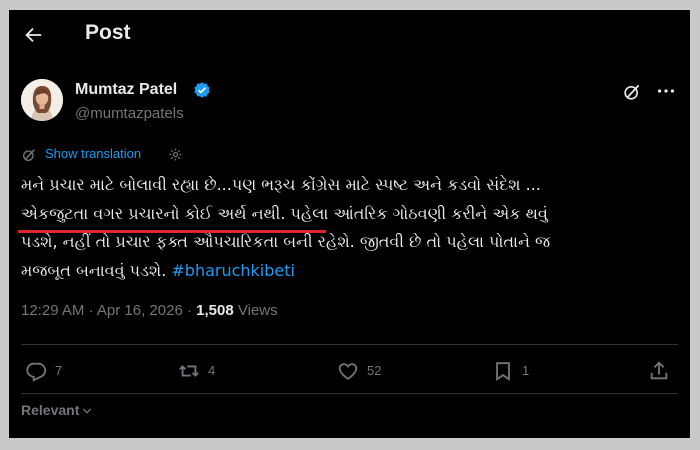  What do you see at coordinates (172, 231) in the screenshot?
I see `highlight-underline` at bounding box center [172, 231].